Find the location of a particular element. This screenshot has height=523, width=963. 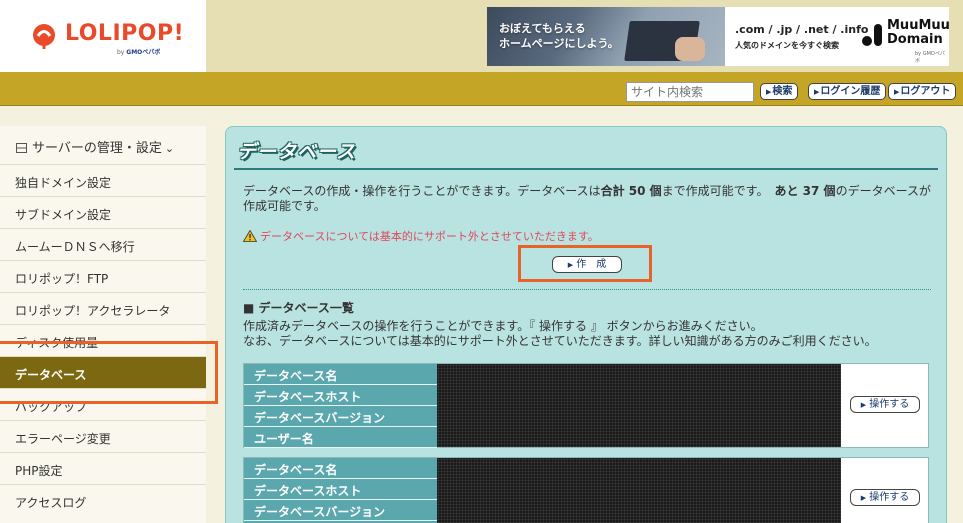

sidebar-item-accelerator: ロリポップ！アクセラレータ is located at coordinates (103, 308).